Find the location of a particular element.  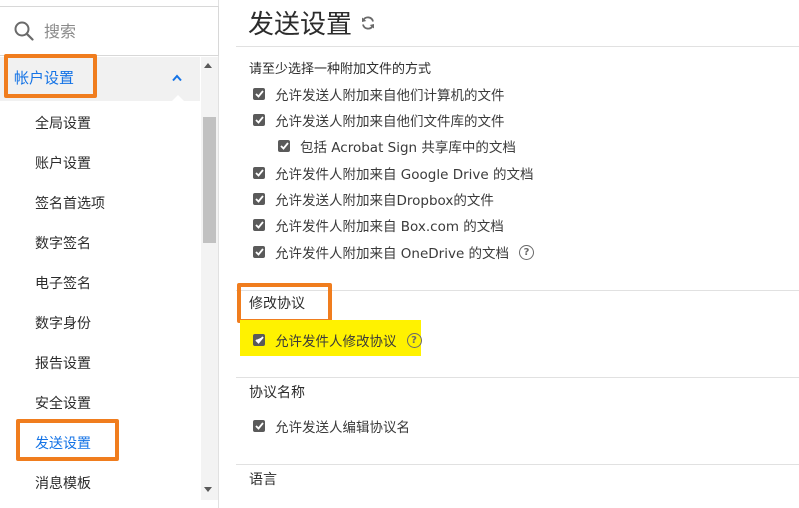

nav-item-message-templates: 消息模板 is located at coordinates (63, 483).